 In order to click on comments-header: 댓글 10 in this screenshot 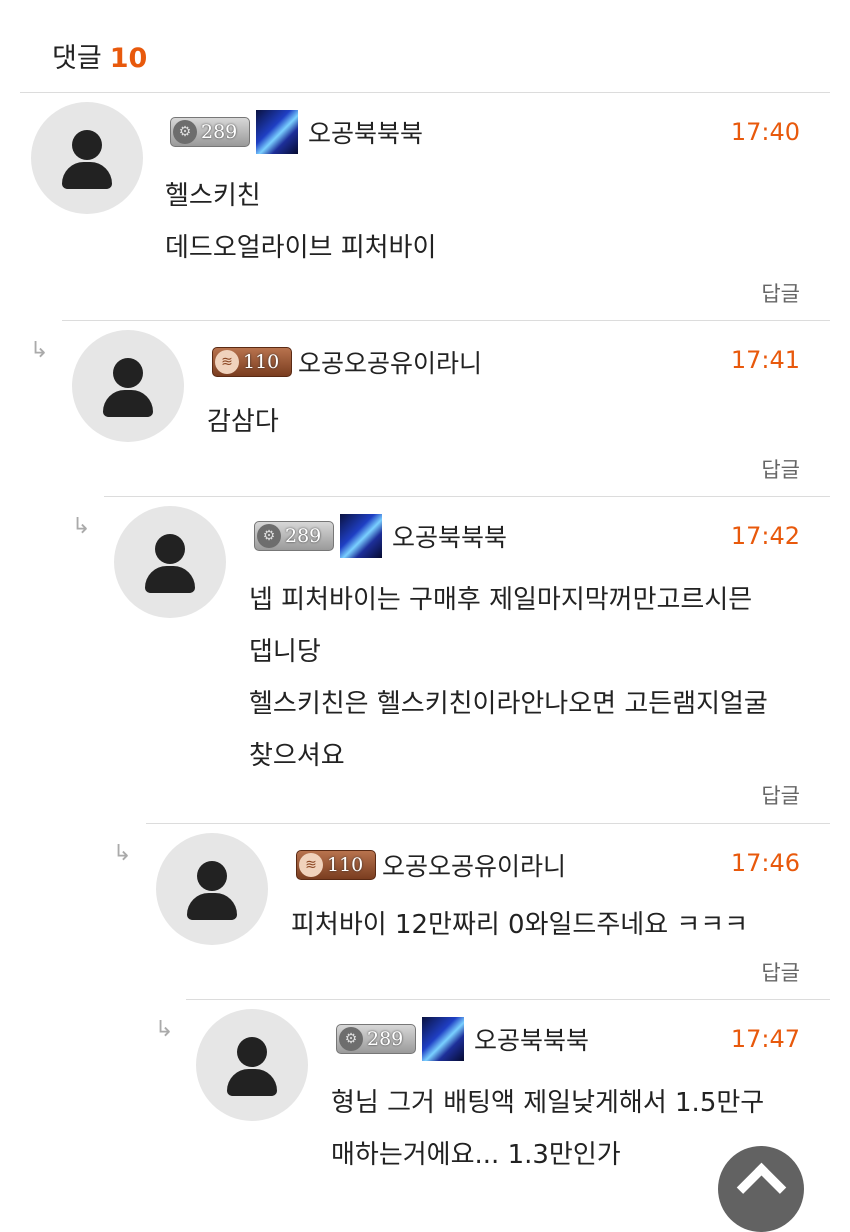, I will do `click(99, 55)`.